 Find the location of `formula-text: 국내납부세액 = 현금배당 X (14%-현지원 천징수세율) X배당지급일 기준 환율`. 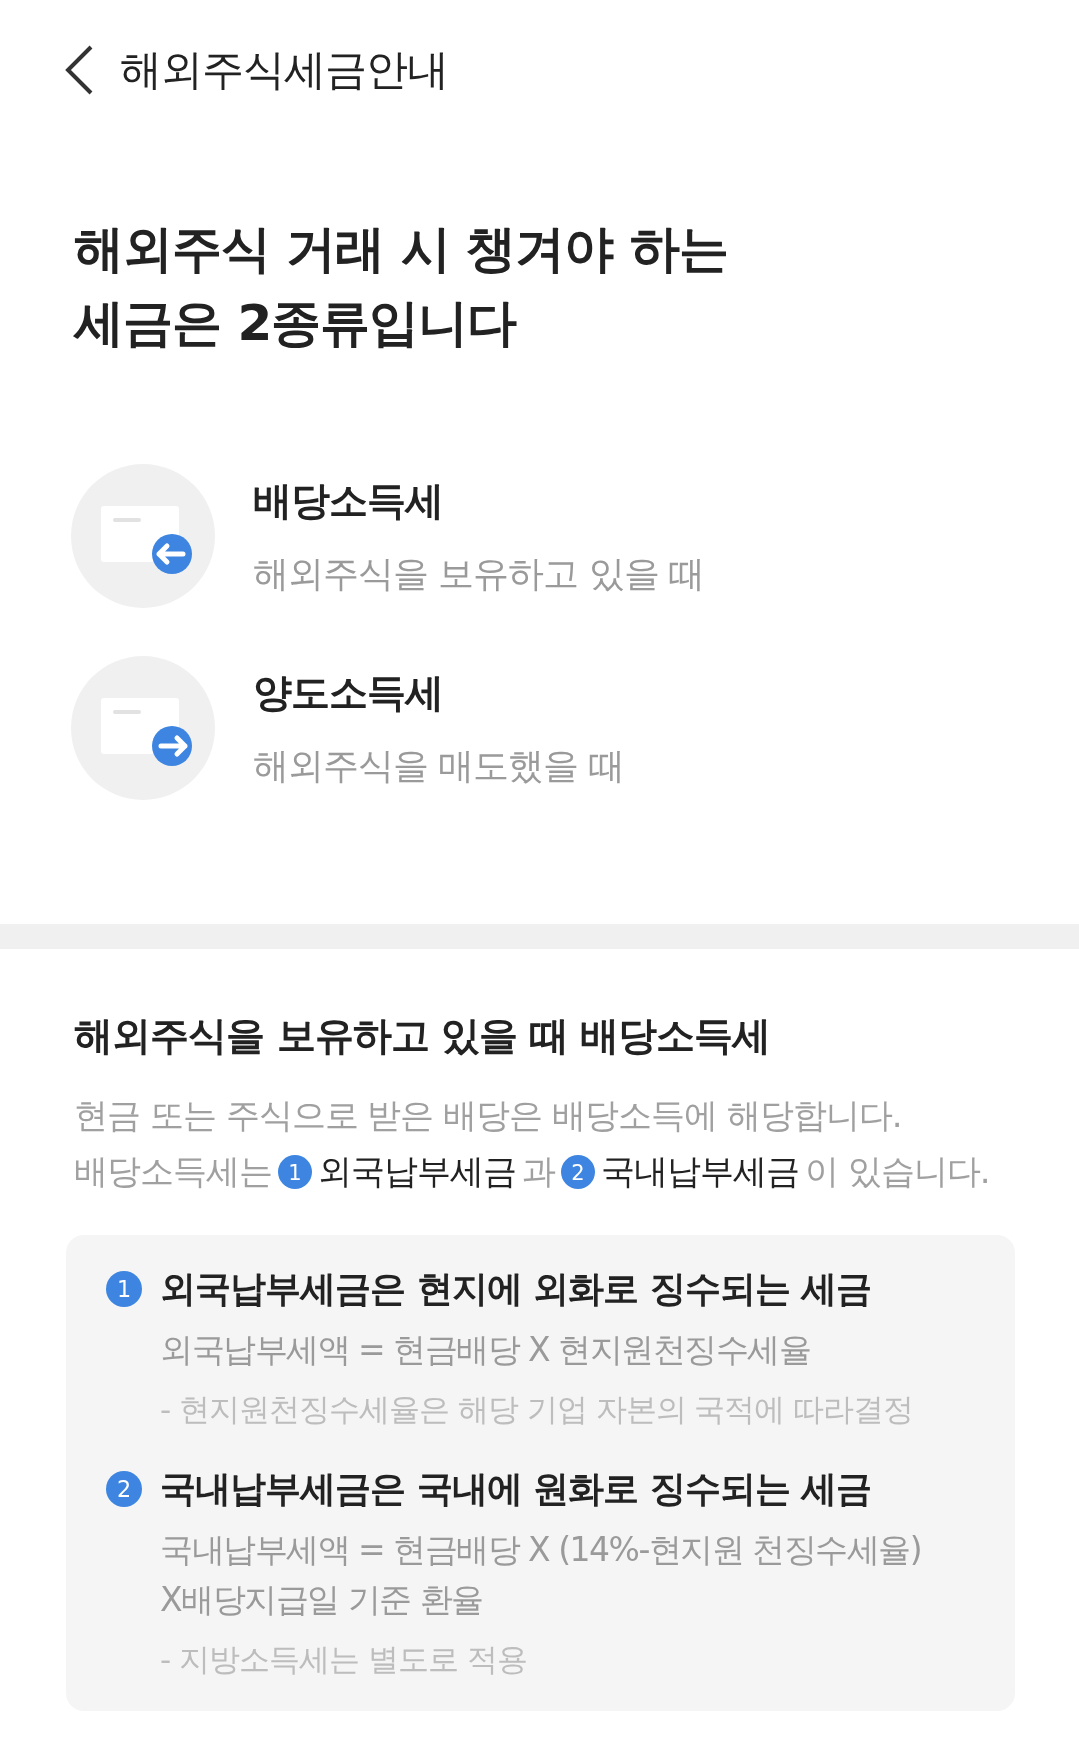

formula-text: 국내납부세액 = 현금배당 X (14%-현지원 천징수세율) X배당지급일 기준 환율 is located at coordinates (541, 1575).